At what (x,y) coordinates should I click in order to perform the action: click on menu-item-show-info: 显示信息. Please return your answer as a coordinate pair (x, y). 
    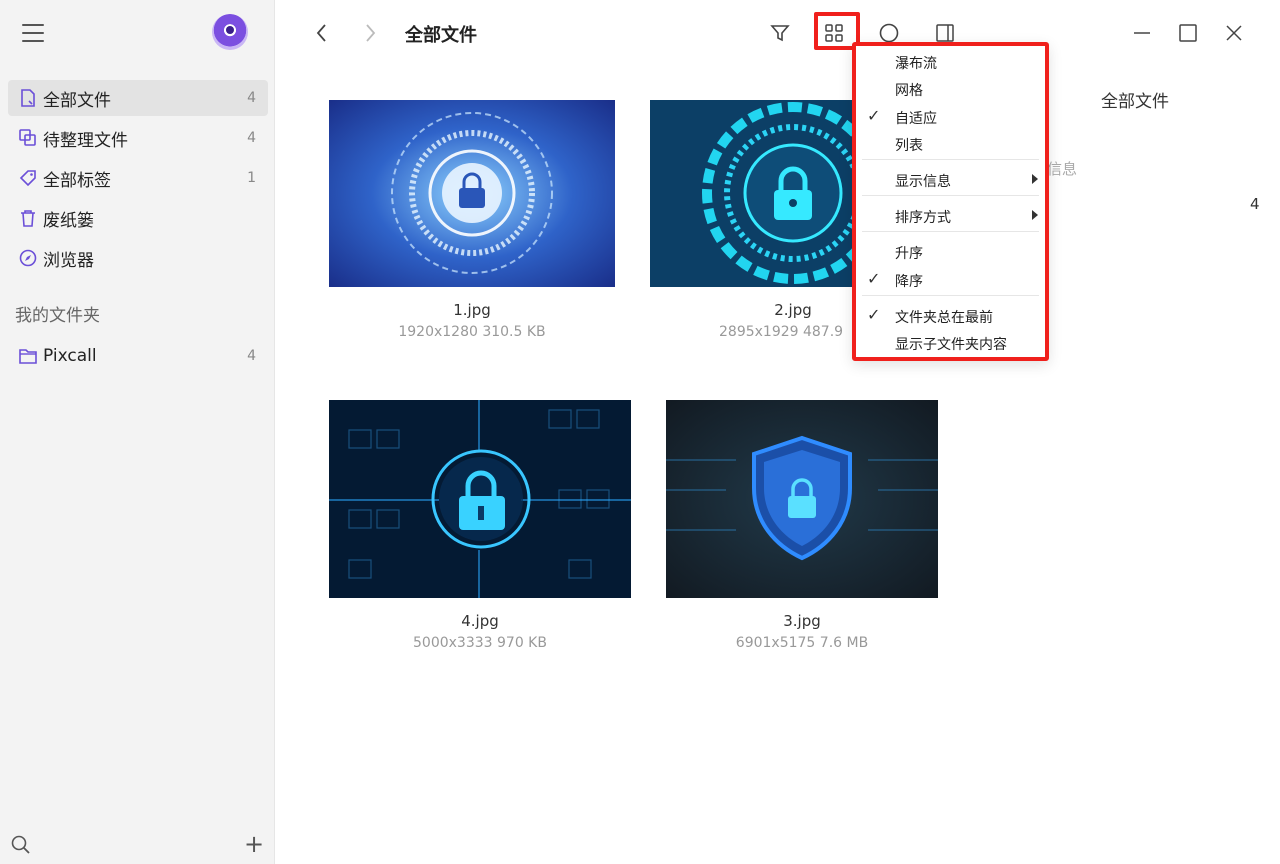
    Looking at the image, I should click on (950, 180).